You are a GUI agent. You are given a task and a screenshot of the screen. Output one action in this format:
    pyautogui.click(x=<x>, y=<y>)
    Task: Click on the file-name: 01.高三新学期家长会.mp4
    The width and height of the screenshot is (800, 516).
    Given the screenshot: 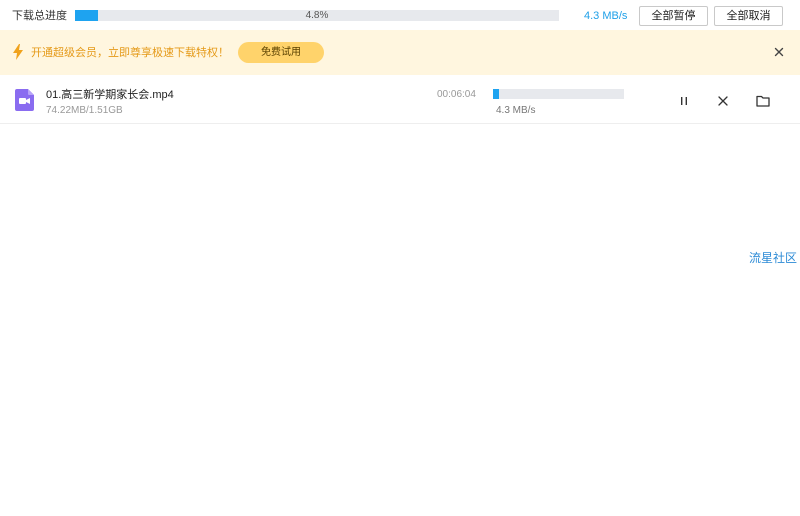 What is the action you would take?
    pyautogui.click(x=110, y=95)
    